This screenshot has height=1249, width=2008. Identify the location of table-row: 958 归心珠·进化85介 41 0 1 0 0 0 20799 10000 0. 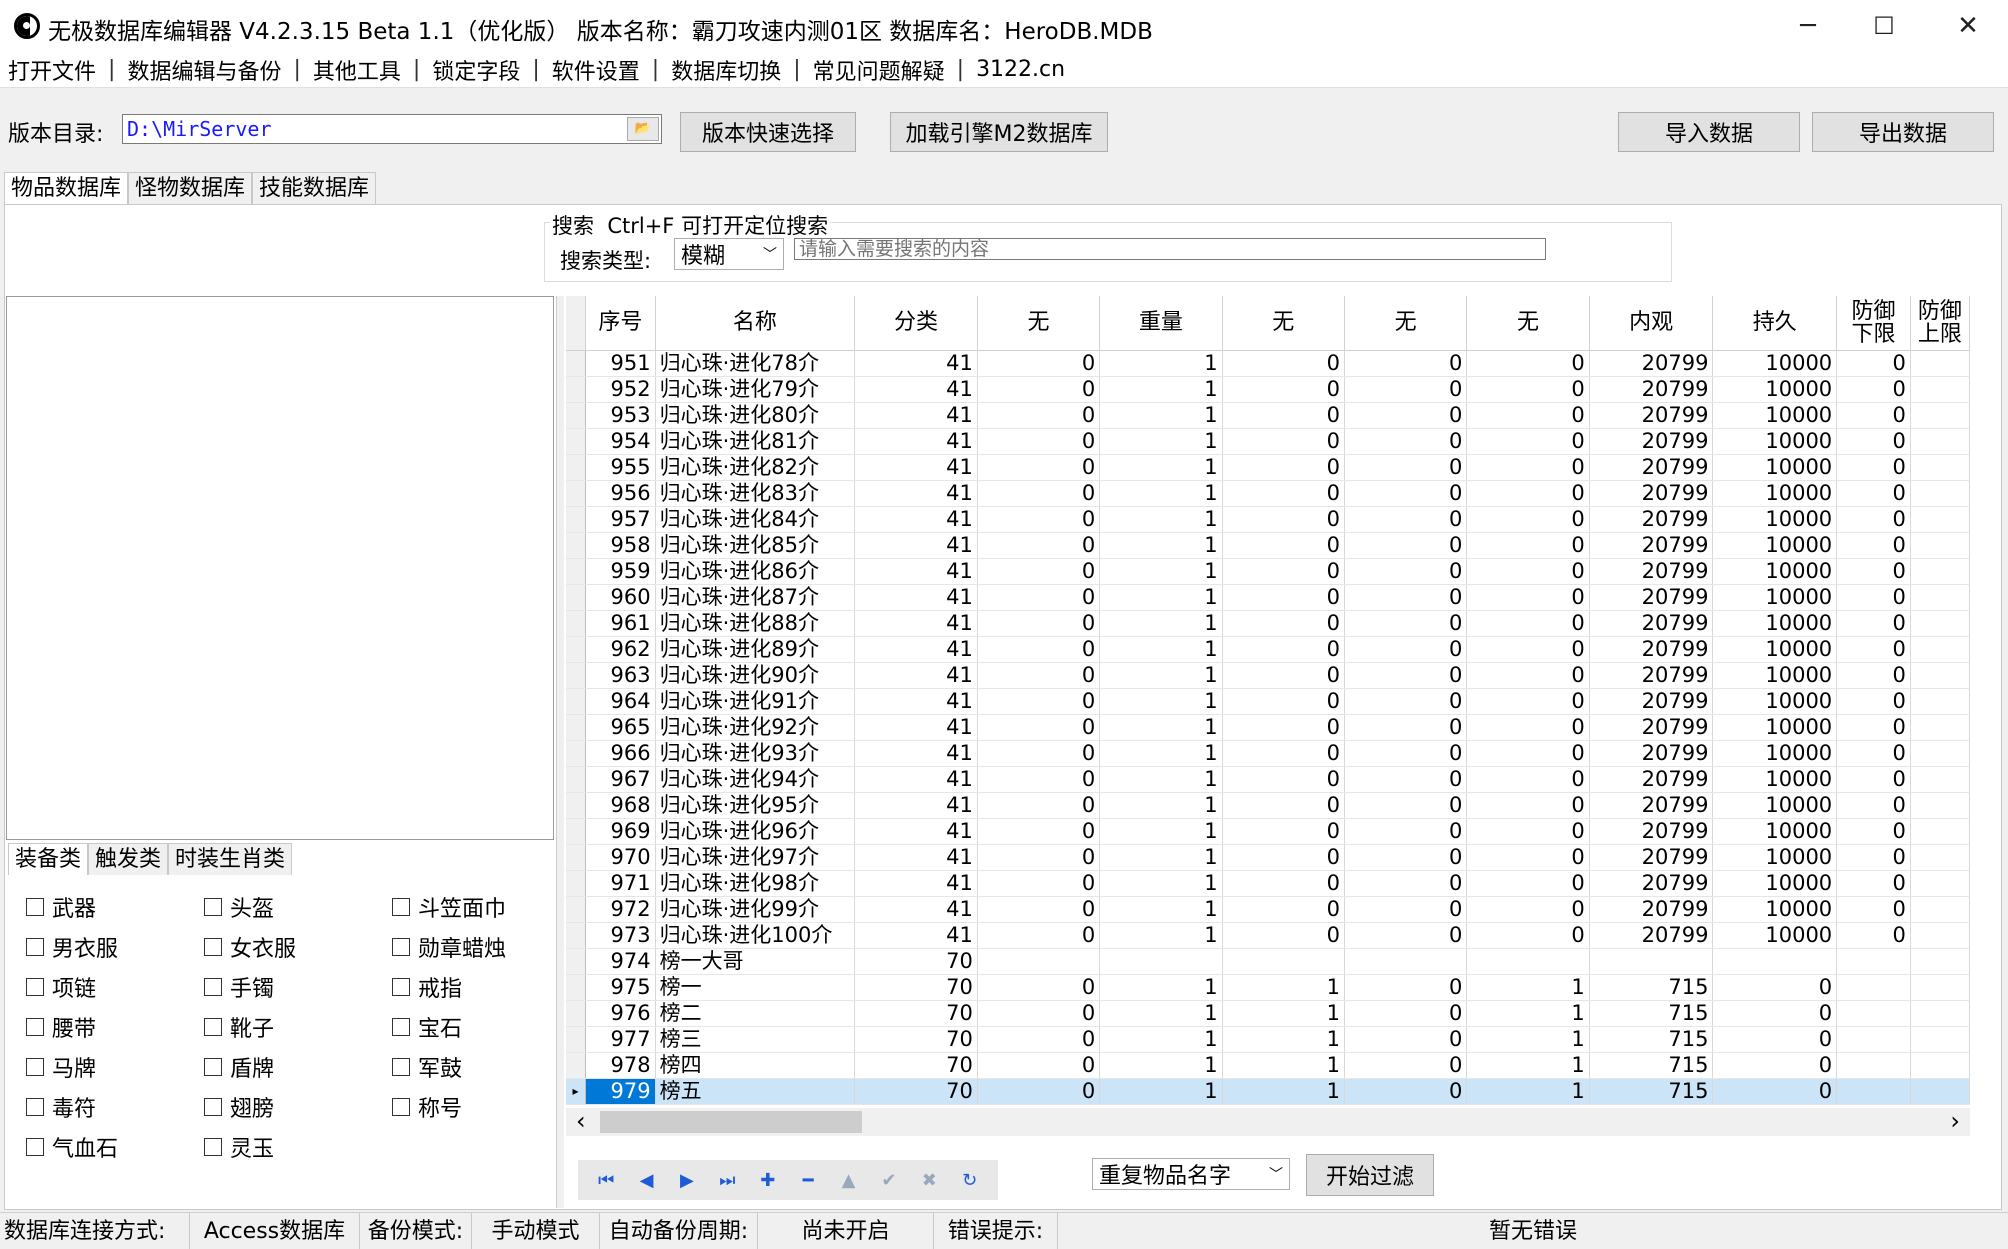
(1268, 545).